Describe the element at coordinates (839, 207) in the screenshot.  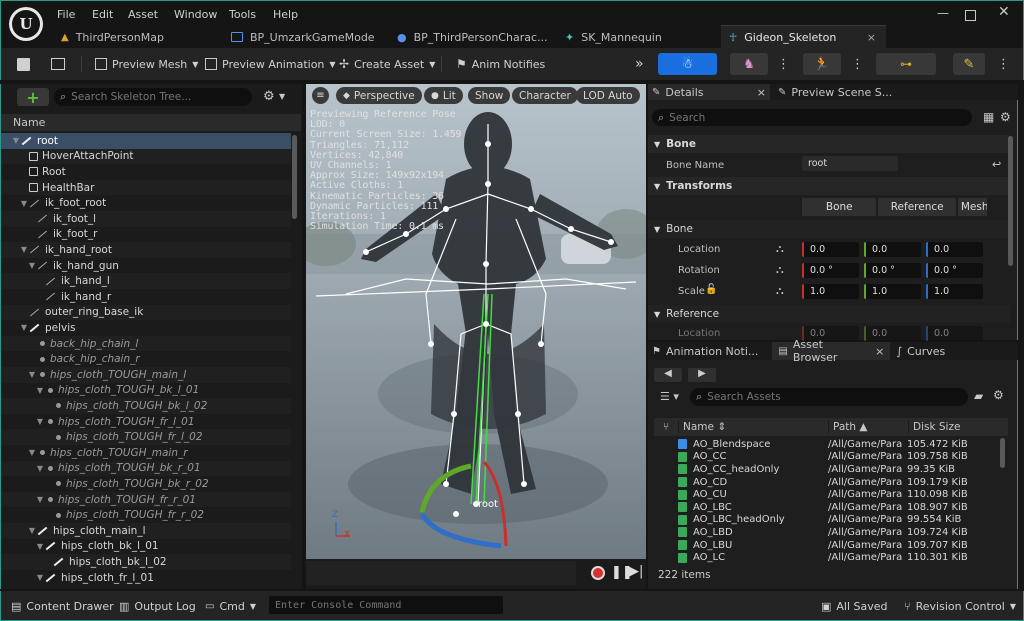
I see `segment-bone-button: Bone` at that location.